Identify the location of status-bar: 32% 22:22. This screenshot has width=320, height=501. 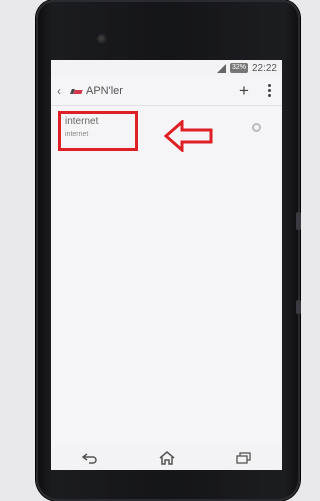
(166, 68).